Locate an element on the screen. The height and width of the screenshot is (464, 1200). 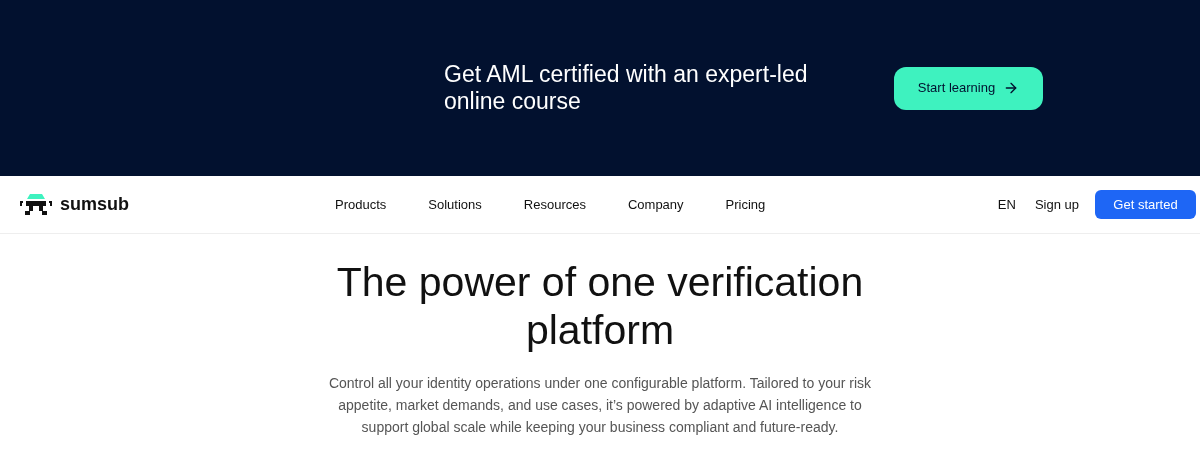
logo-wordmark: sumsub is located at coordinates (94, 204).